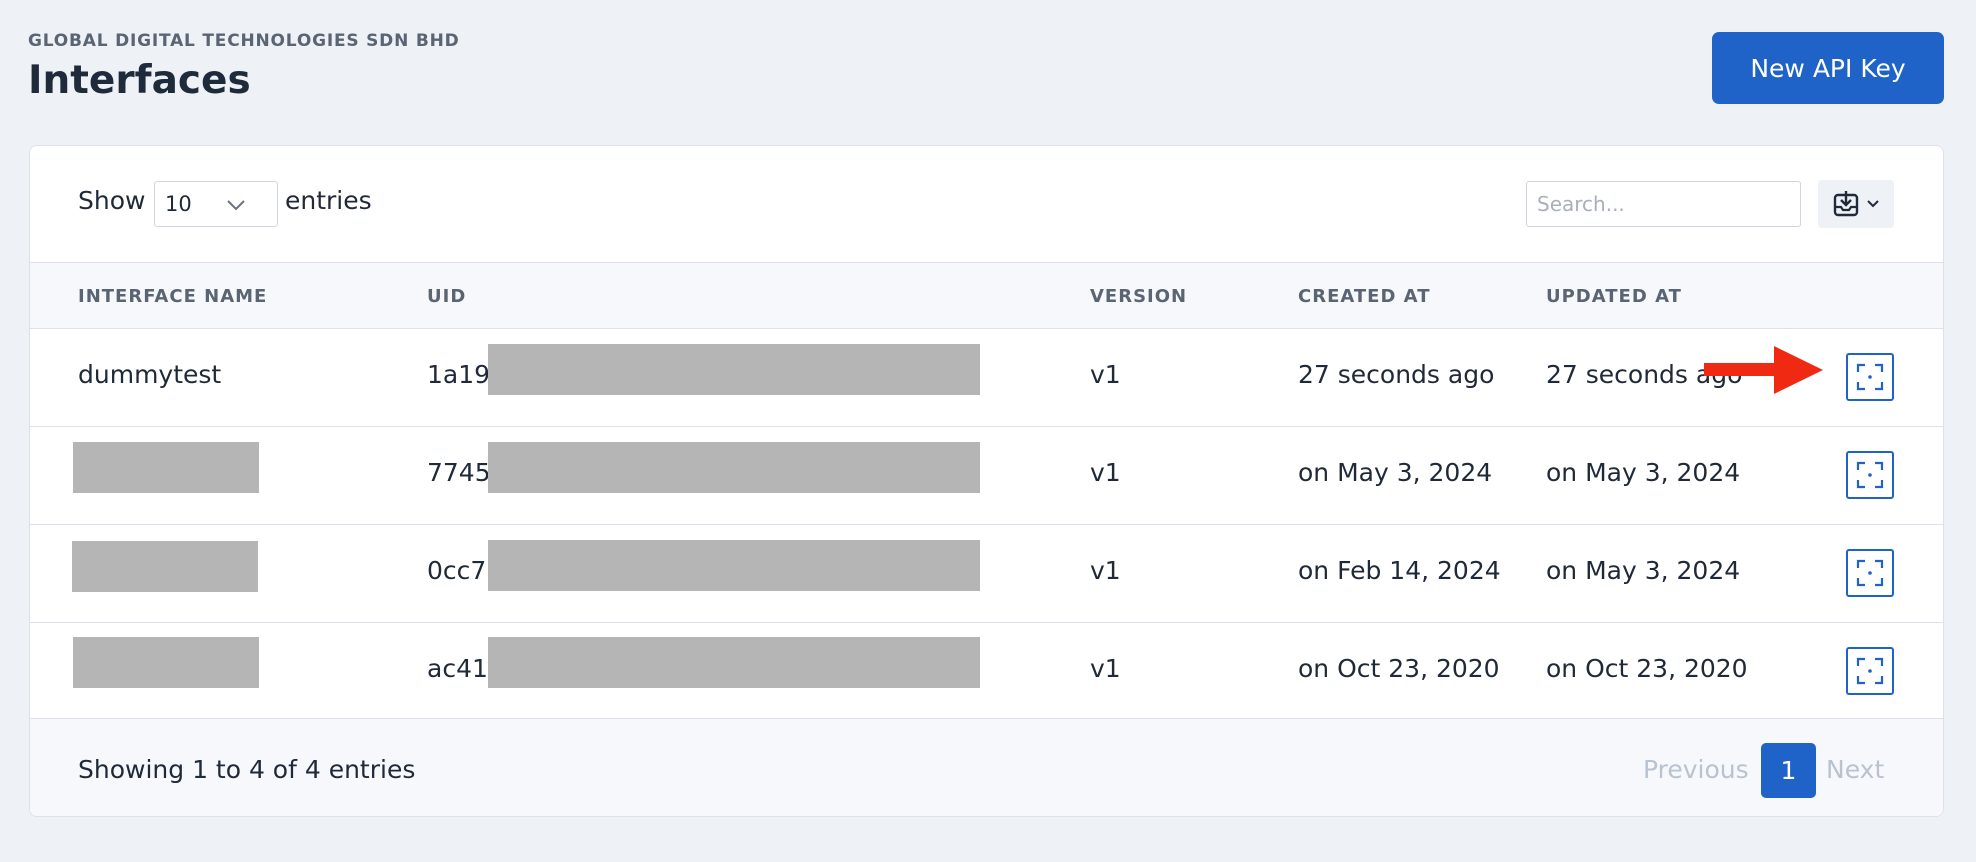  What do you see at coordinates (1399, 668) in the screenshot?
I see `created-at-cell: on Oct 23, 2020` at bounding box center [1399, 668].